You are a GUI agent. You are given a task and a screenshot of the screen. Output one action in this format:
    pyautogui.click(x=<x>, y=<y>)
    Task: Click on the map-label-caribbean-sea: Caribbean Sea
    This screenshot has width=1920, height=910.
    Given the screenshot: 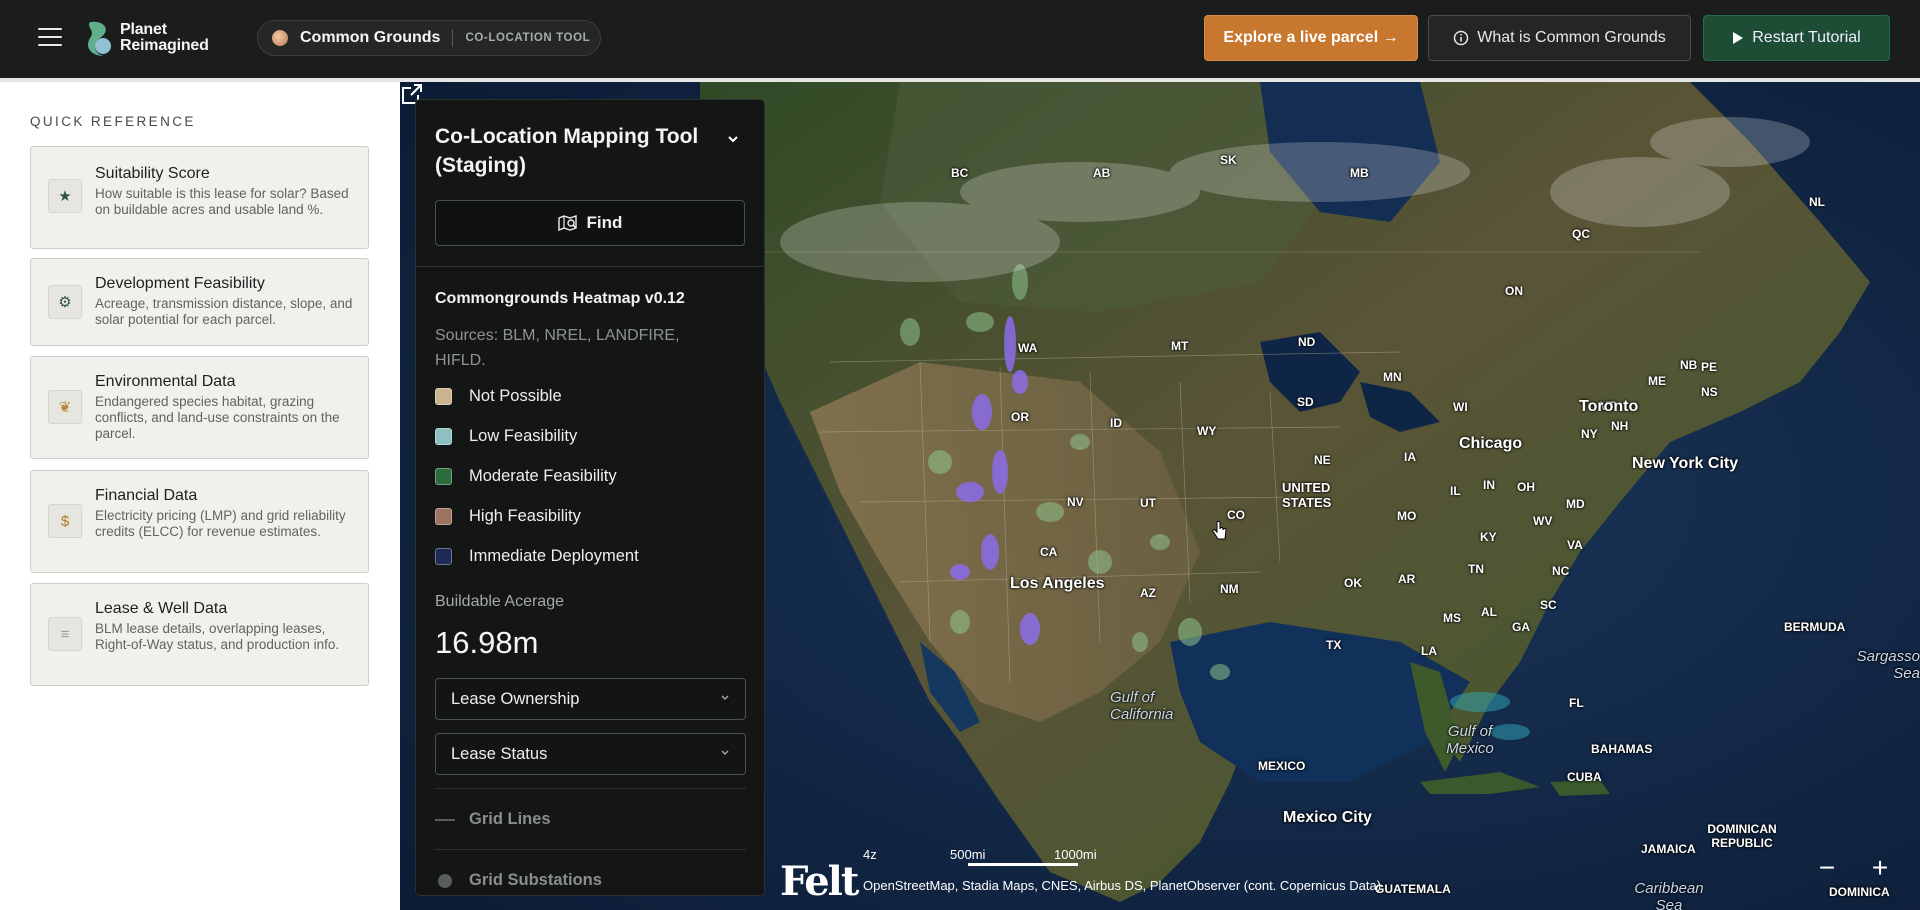 What is the action you would take?
    pyautogui.click(x=1669, y=895)
    